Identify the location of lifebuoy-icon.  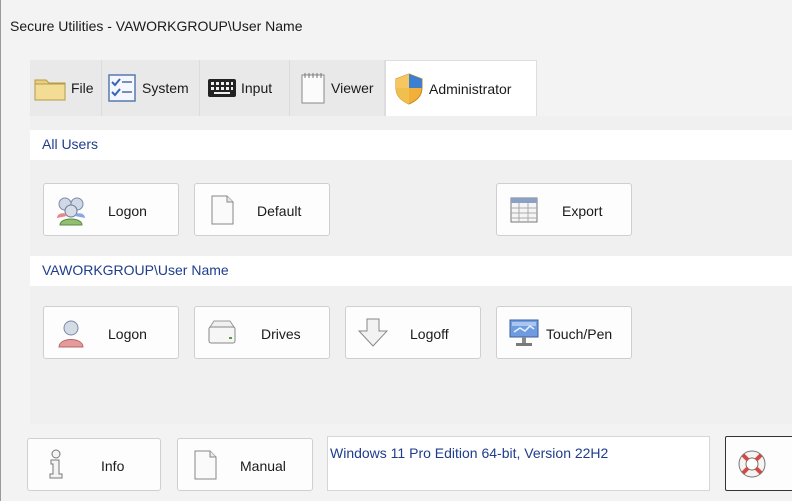
(752, 464).